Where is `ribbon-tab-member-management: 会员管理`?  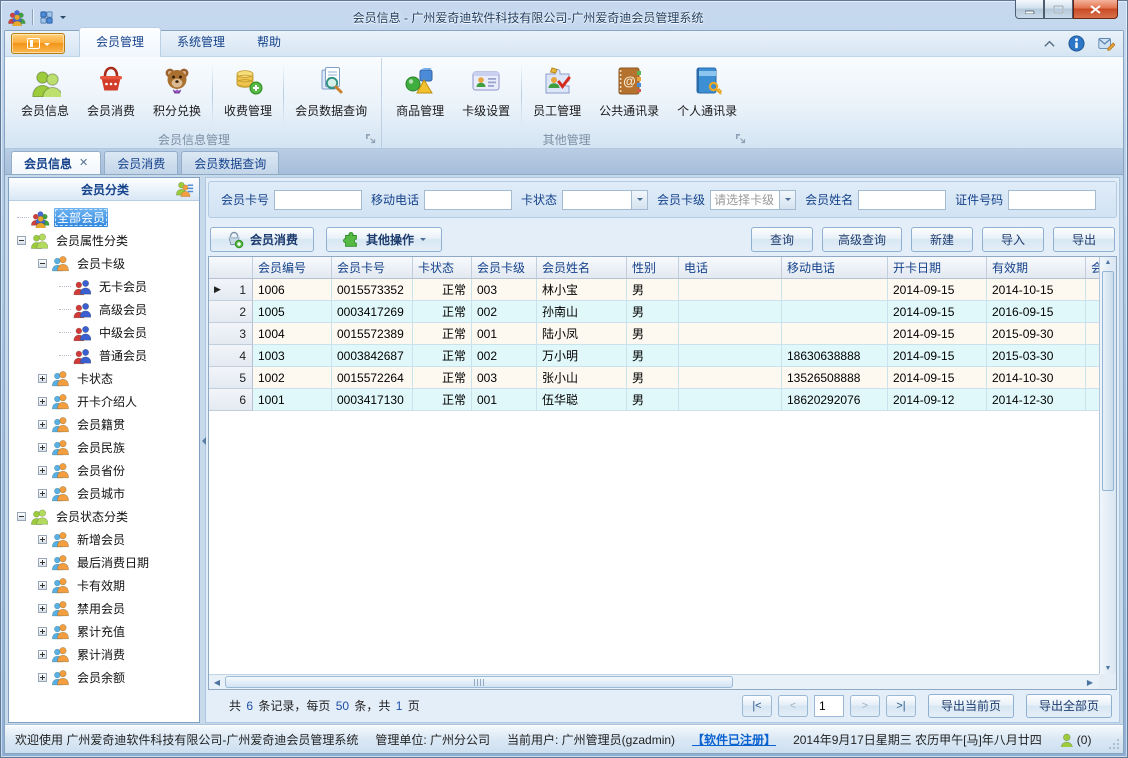 ribbon-tab-member-management: 会员管理 is located at coordinates (120, 42).